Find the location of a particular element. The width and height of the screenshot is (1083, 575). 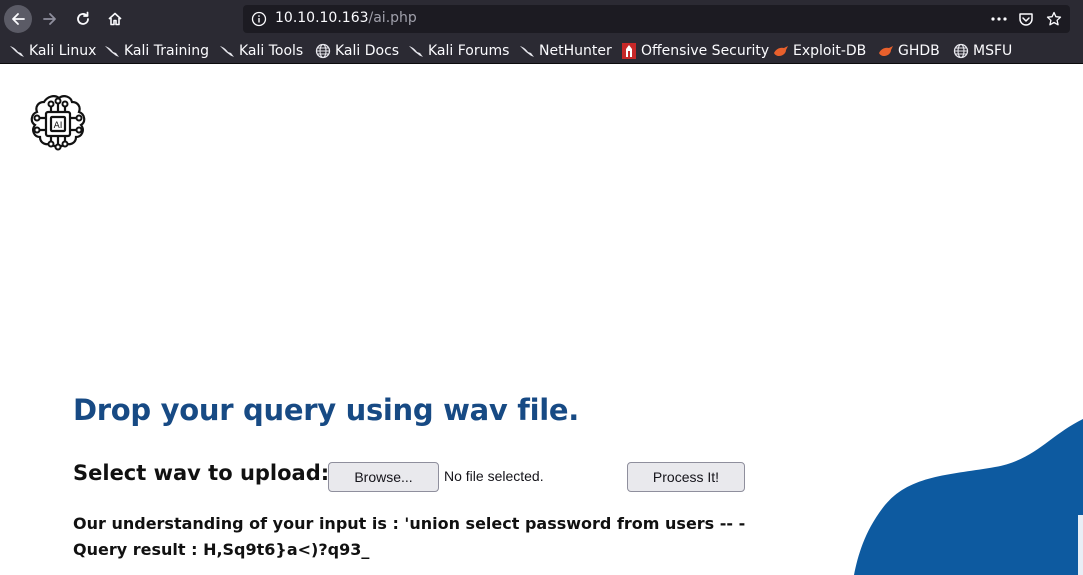

url-bar: 10.10.10.163/ai.php is located at coordinates (656, 19).